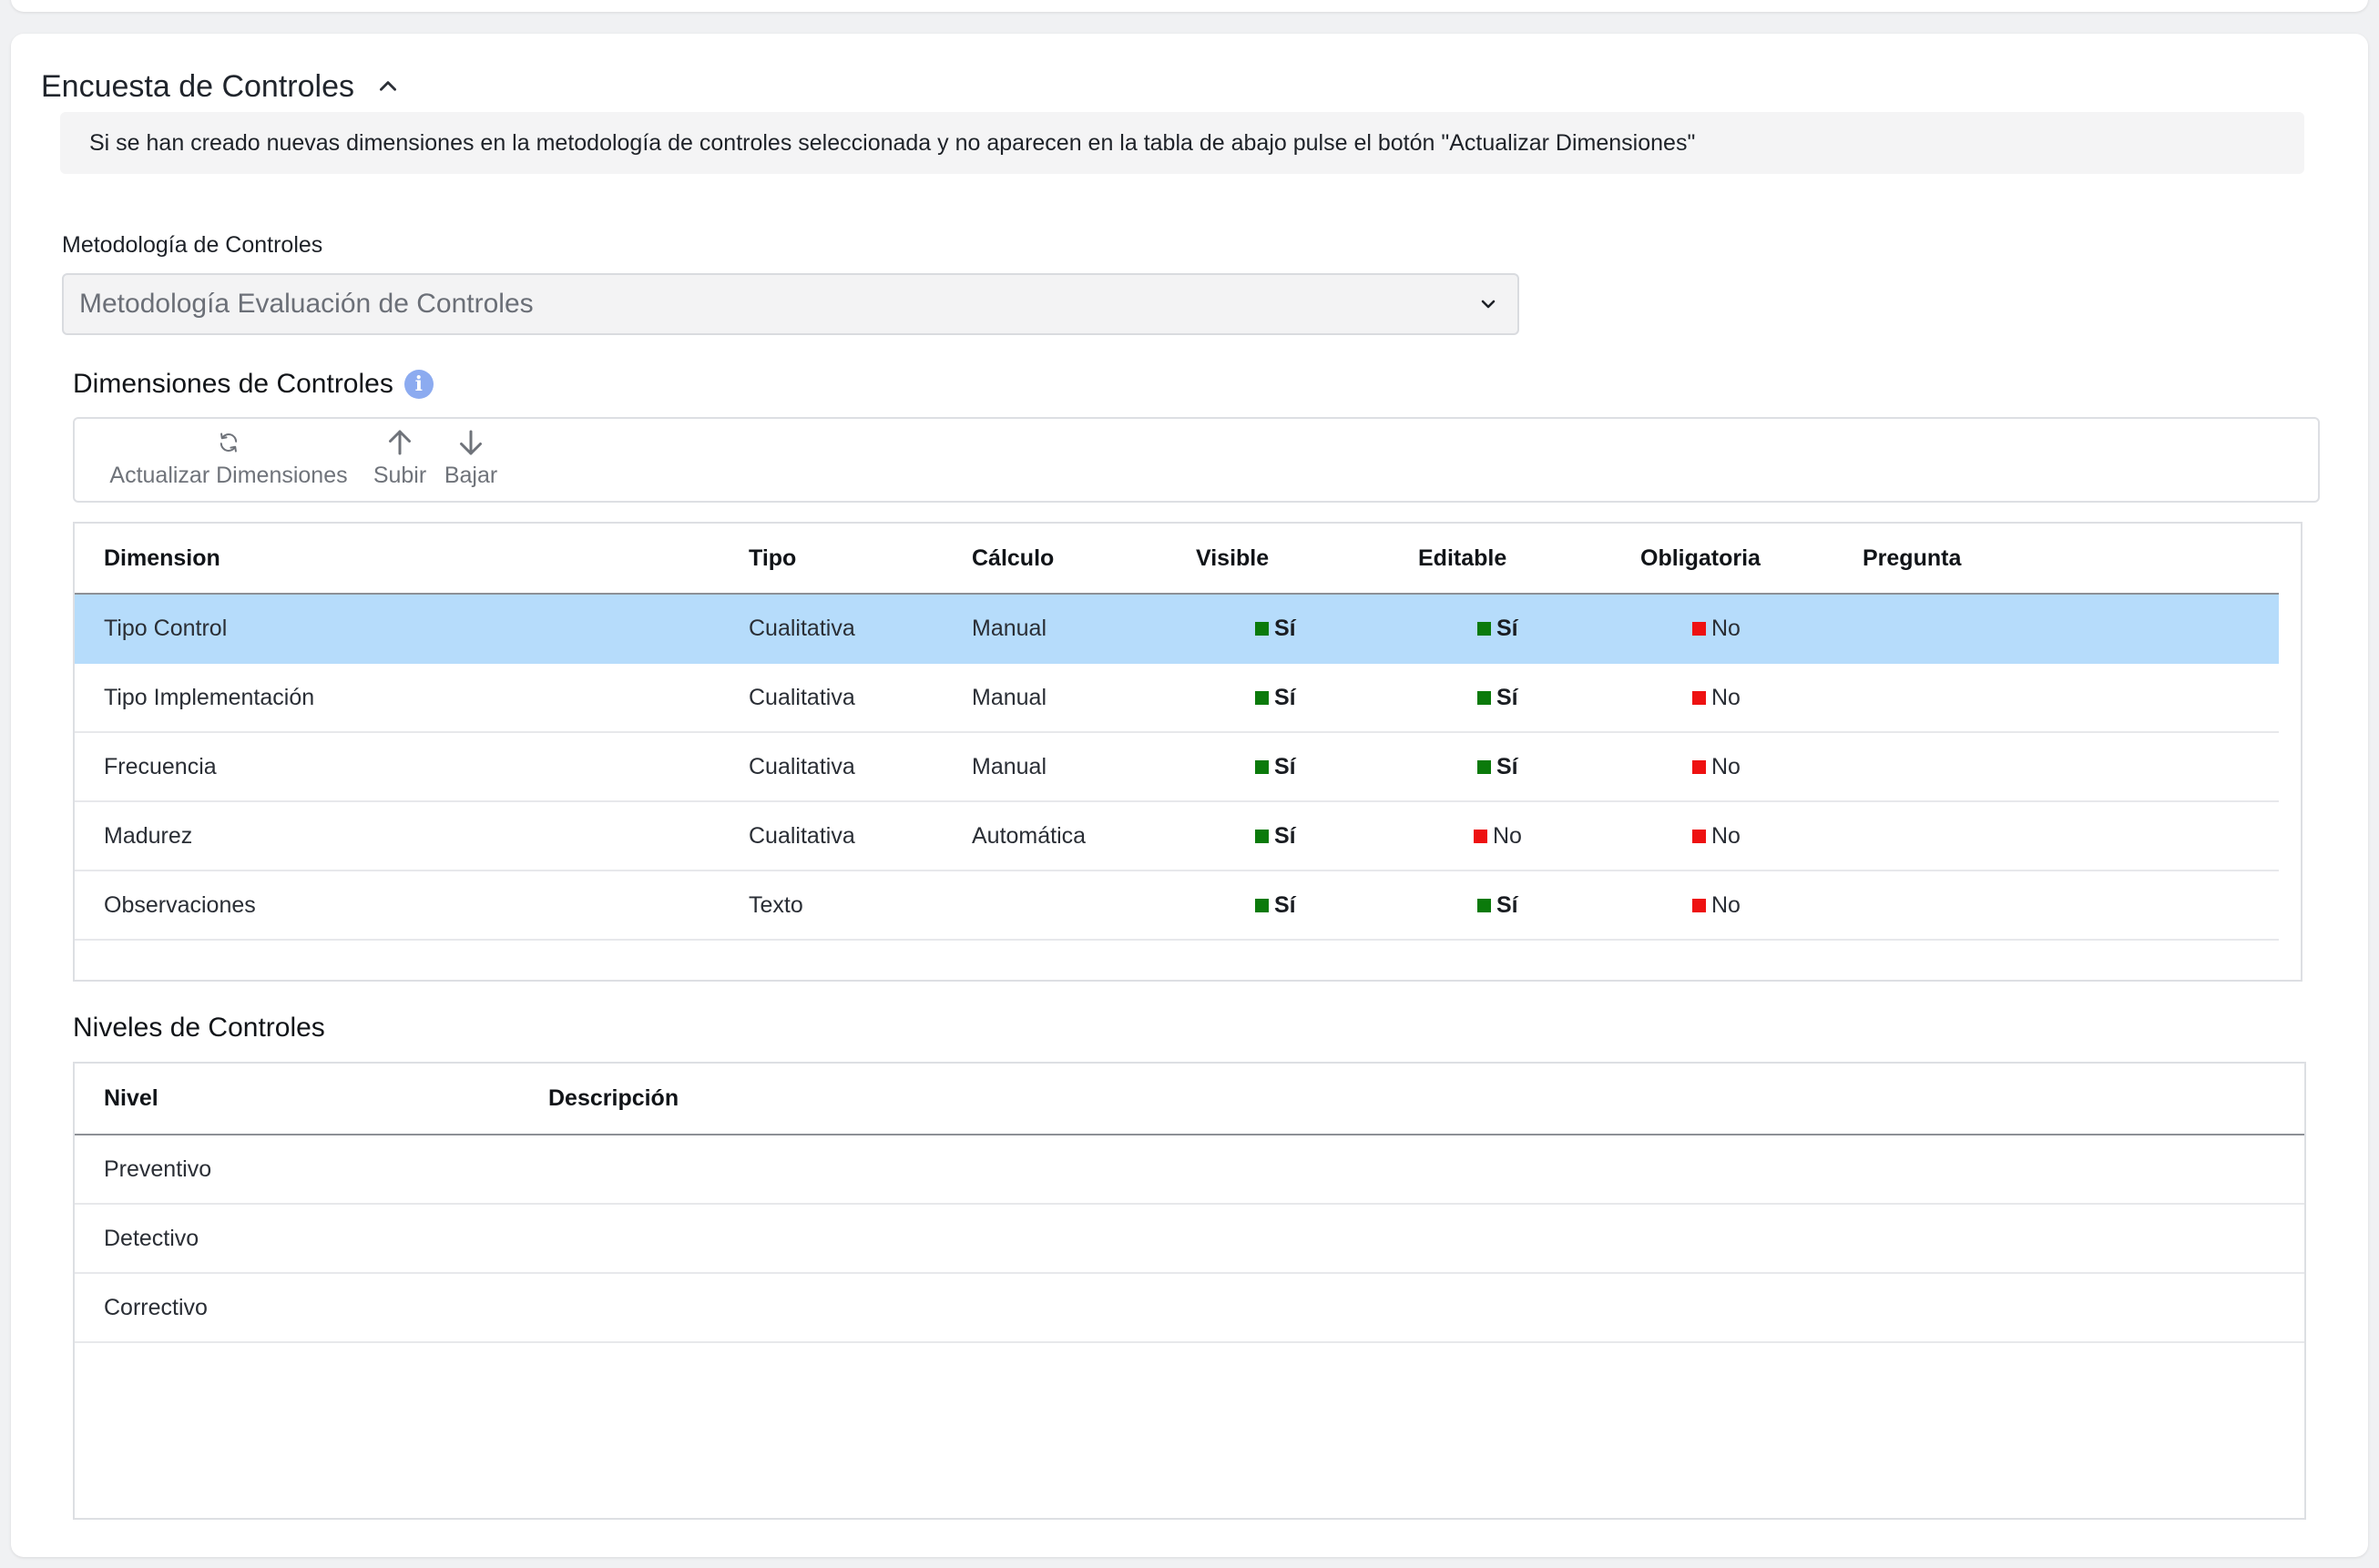 The image size is (2379, 1568). Describe the element at coordinates (1177, 629) in the screenshot. I see `table-row: Tipo Control Cualitativa Manual Sí Sí No` at that location.